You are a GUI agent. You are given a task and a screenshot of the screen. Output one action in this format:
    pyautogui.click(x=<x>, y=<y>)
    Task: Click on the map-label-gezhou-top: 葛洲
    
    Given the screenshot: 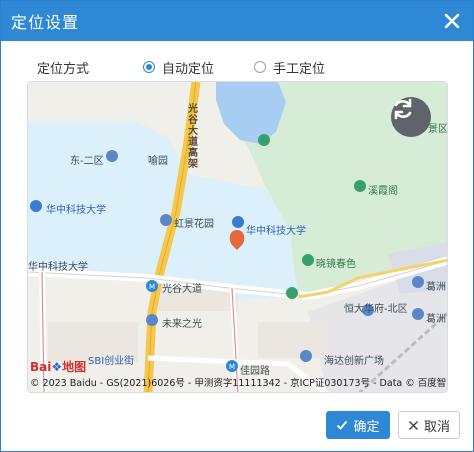 What is the action you would take?
    pyautogui.click(x=436, y=287)
    